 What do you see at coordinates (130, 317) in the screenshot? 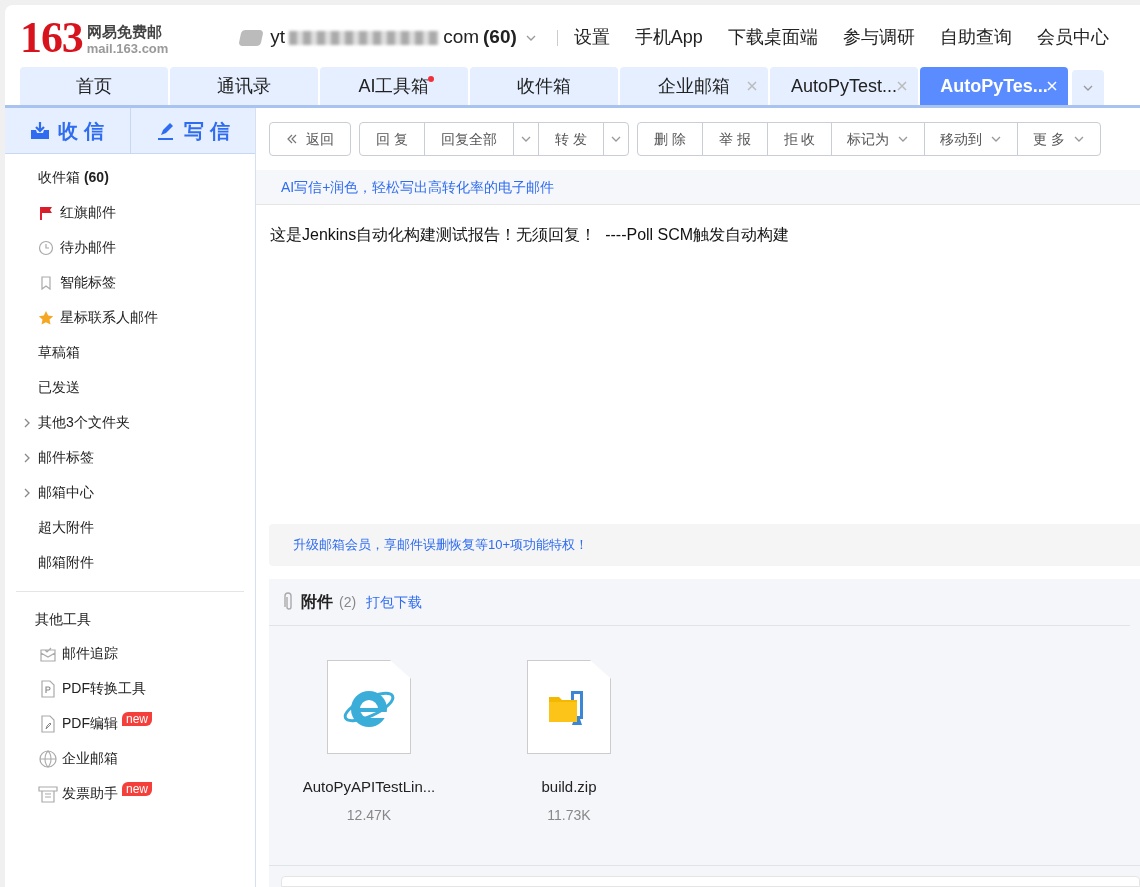
I see `folder-item: 星标联系人邮件` at bounding box center [130, 317].